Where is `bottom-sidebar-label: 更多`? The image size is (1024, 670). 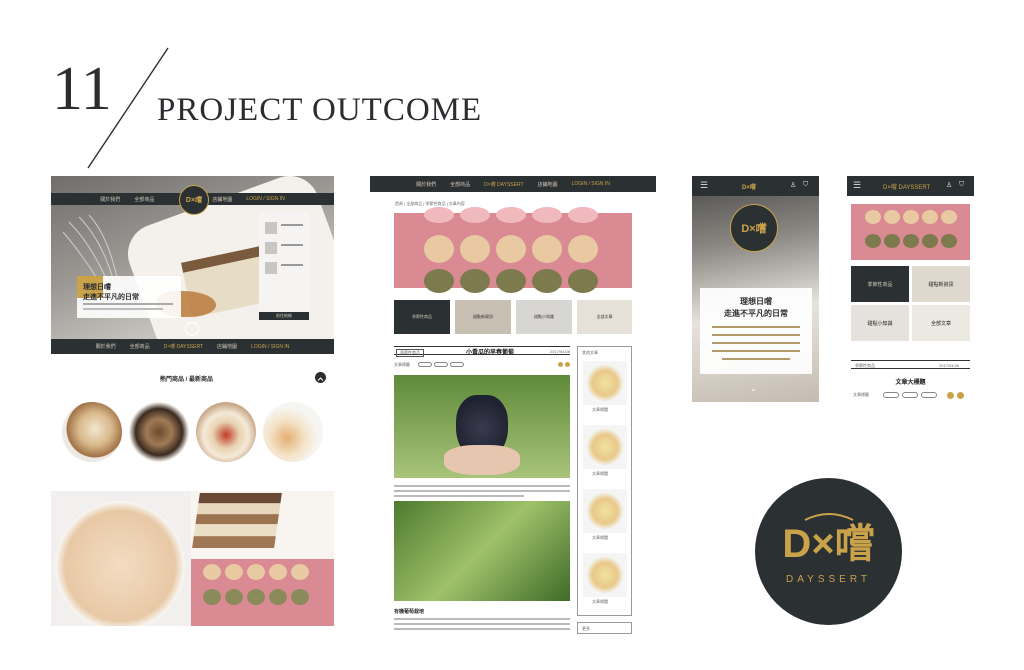 bottom-sidebar-label: 更多 is located at coordinates (586, 628).